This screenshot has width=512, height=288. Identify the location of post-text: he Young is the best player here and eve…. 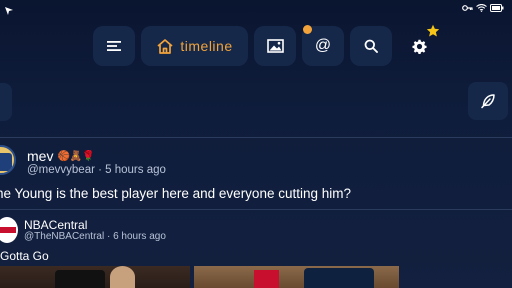
(175, 193).